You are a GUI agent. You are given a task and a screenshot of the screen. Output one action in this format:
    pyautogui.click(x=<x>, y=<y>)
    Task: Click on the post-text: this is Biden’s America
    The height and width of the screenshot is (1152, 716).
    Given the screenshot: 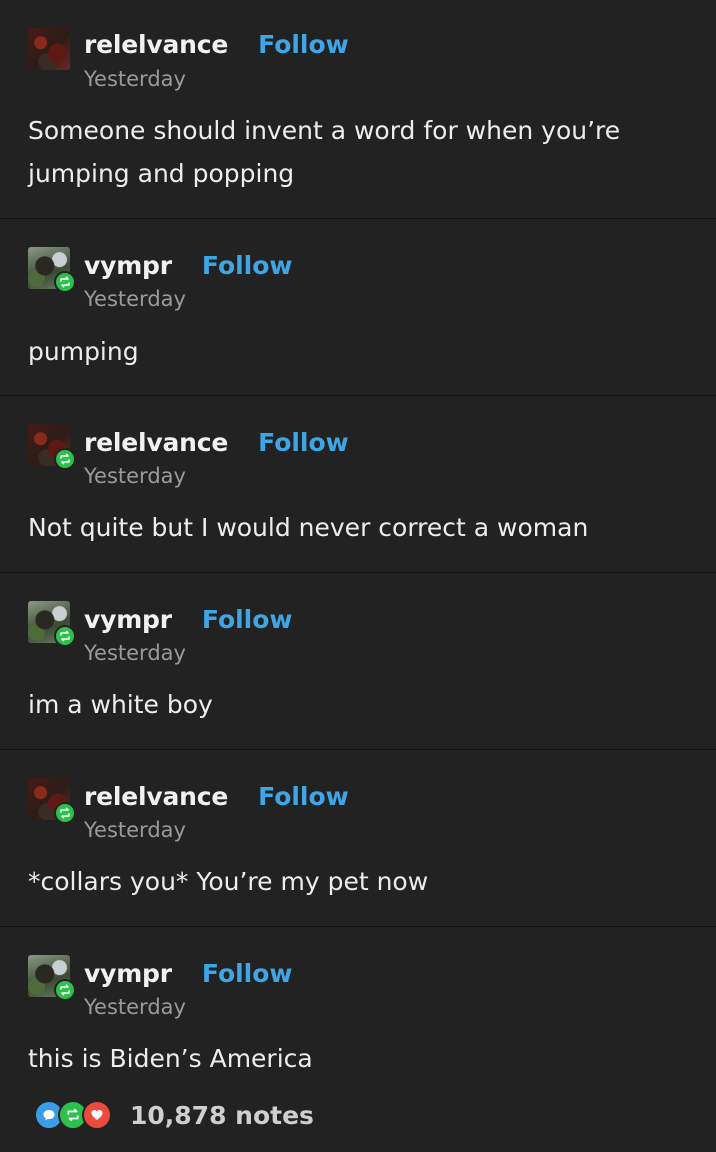 What is the action you would take?
    pyautogui.click(x=170, y=1058)
    